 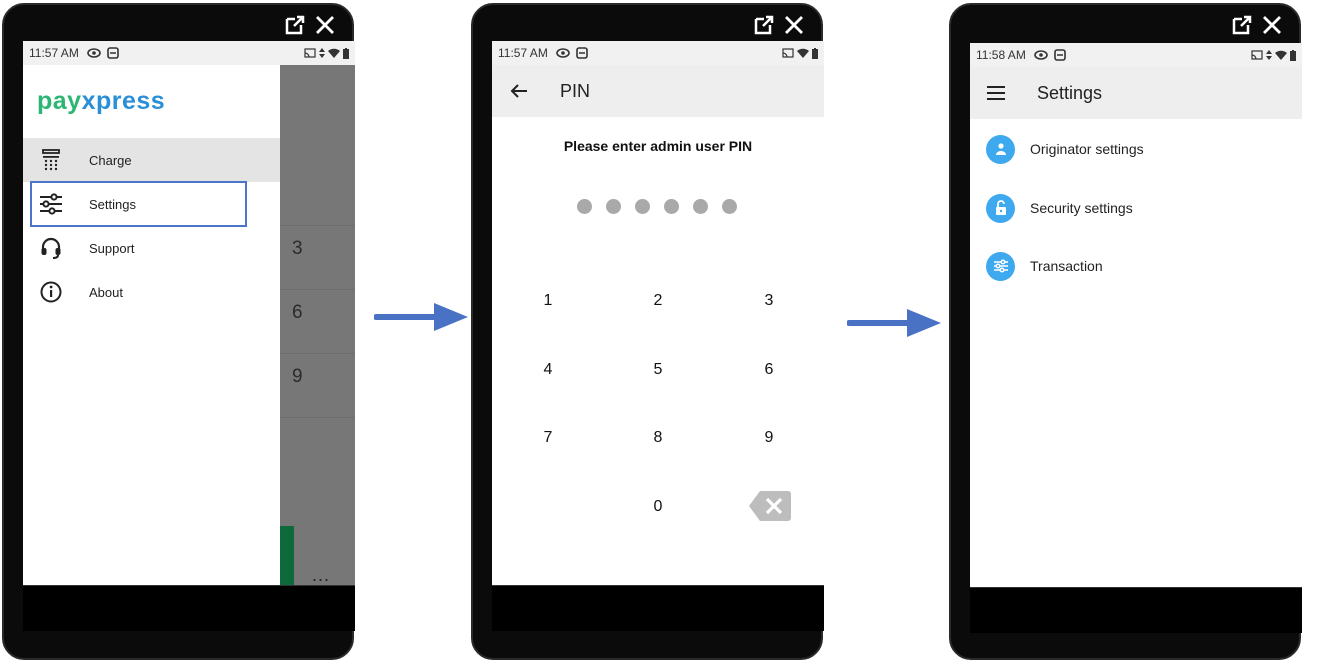 I want to click on key-0: 0, so click(x=658, y=507).